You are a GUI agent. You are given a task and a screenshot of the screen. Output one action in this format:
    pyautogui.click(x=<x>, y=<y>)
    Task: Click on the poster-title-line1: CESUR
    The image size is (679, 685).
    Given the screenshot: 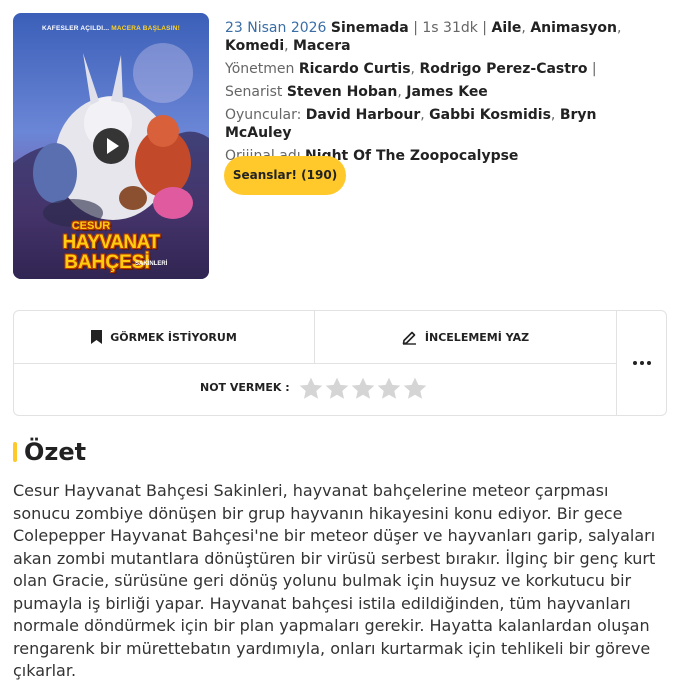 What is the action you would take?
    pyautogui.click(x=91, y=226)
    